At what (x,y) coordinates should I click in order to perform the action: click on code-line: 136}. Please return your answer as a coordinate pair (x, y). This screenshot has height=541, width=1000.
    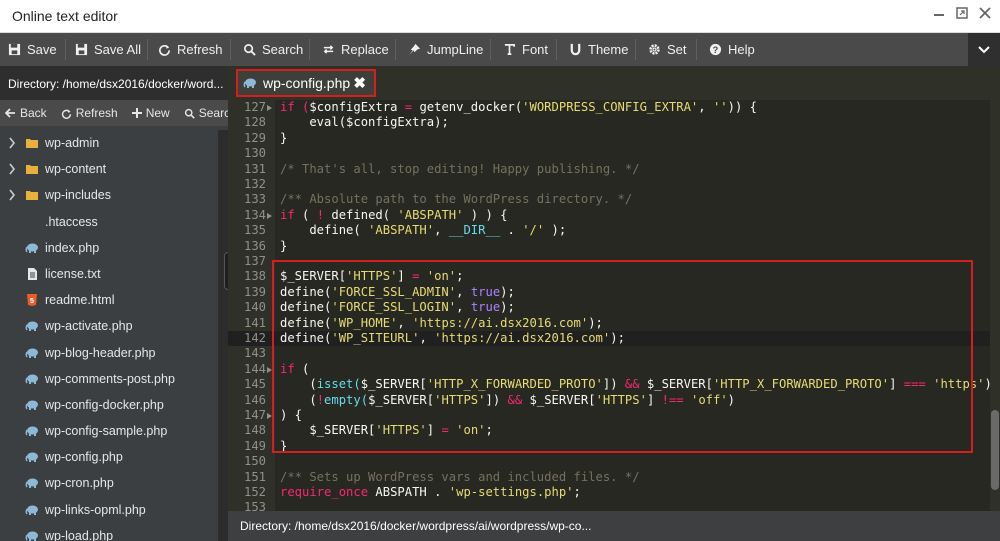
    Looking at the image, I should click on (614, 246).